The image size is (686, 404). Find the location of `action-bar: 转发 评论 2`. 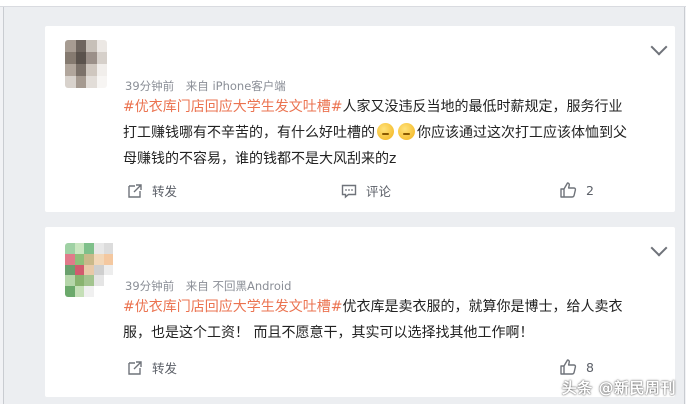

action-bar: 转发 评论 2 is located at coordinates (360, 193).